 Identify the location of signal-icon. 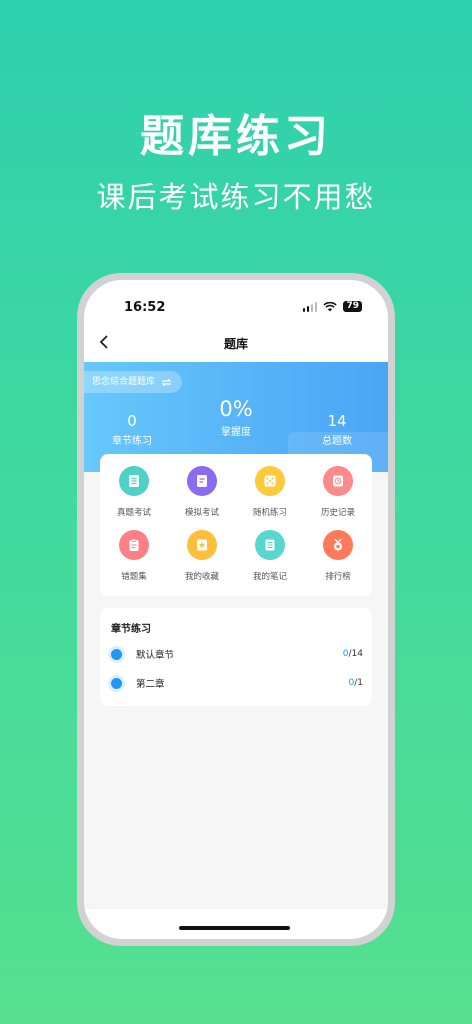
(310, 306).